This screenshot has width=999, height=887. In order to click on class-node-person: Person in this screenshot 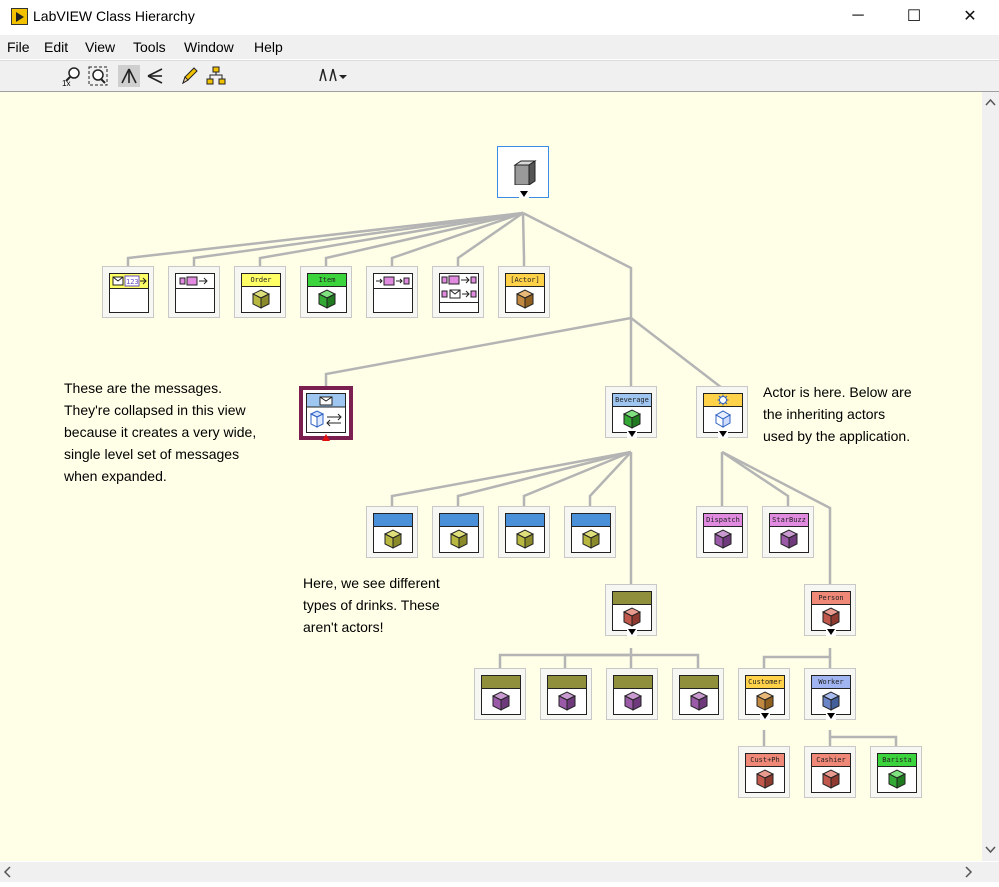, I will do `click(830, 610)`.